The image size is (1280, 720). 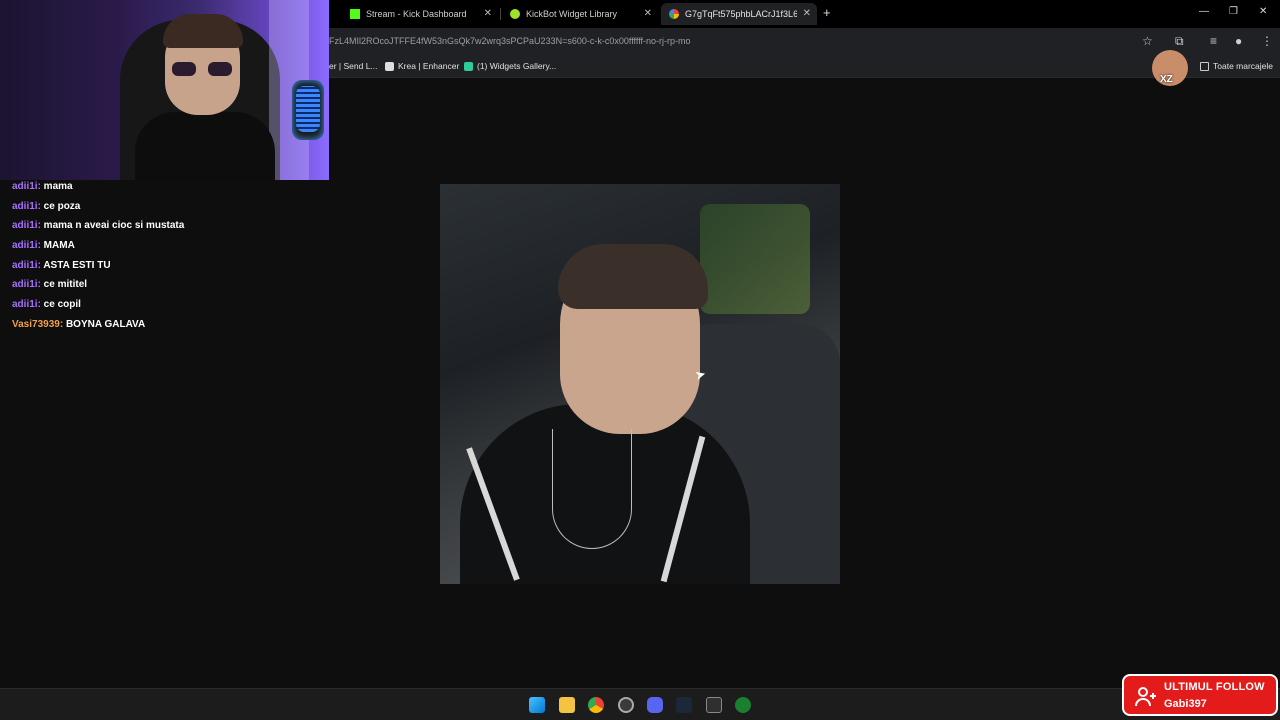 I want to click on all-bookmarks: Toate marcajele, so click(x=1236, y=66).